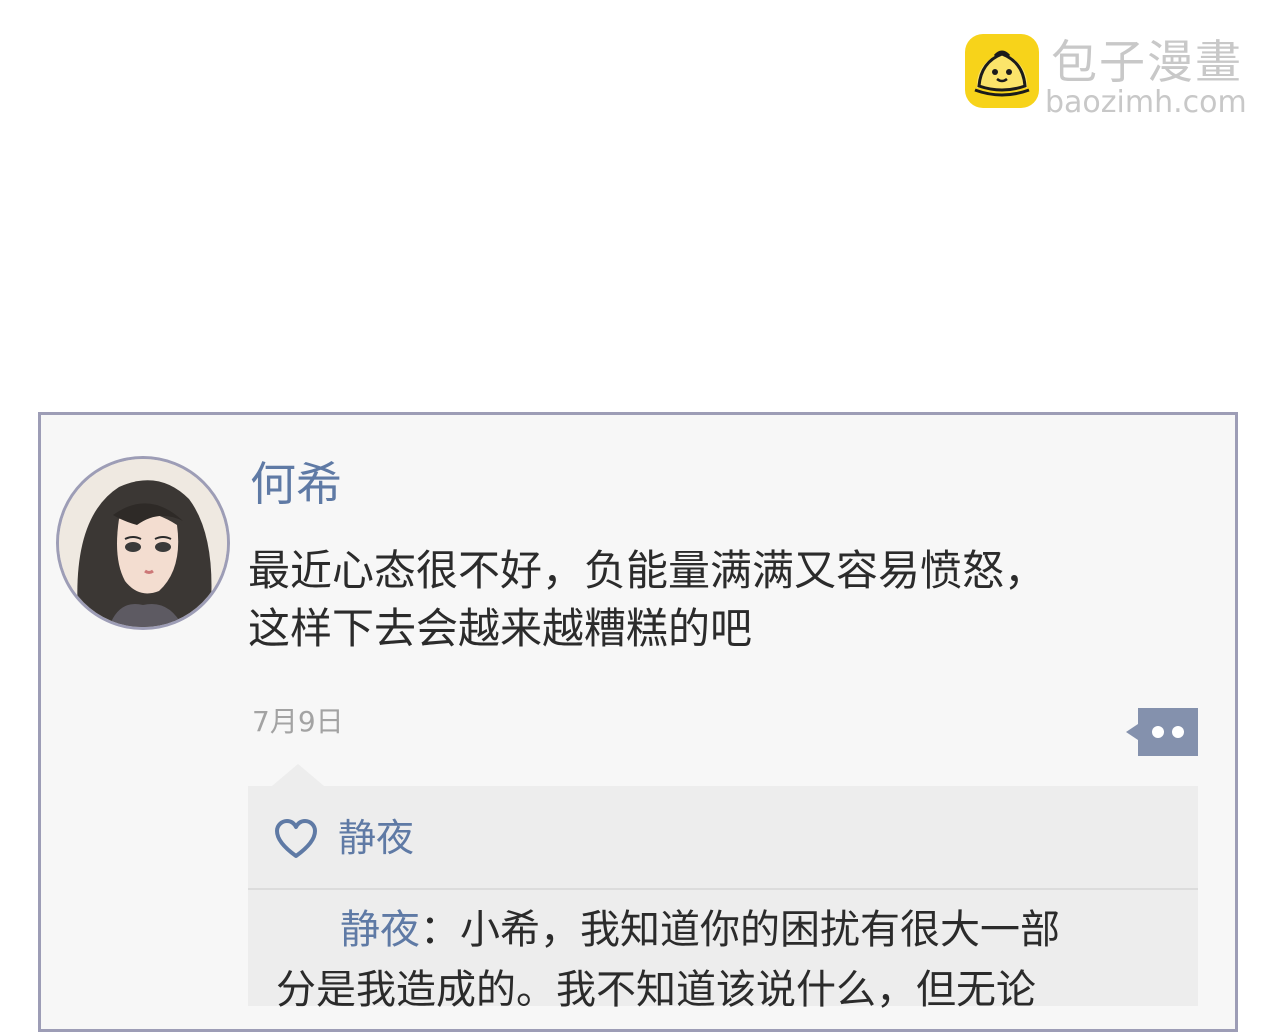 This screenshot has height=1032, width=1280. I want to click on bun-logo-icon, so click(1002, 71).